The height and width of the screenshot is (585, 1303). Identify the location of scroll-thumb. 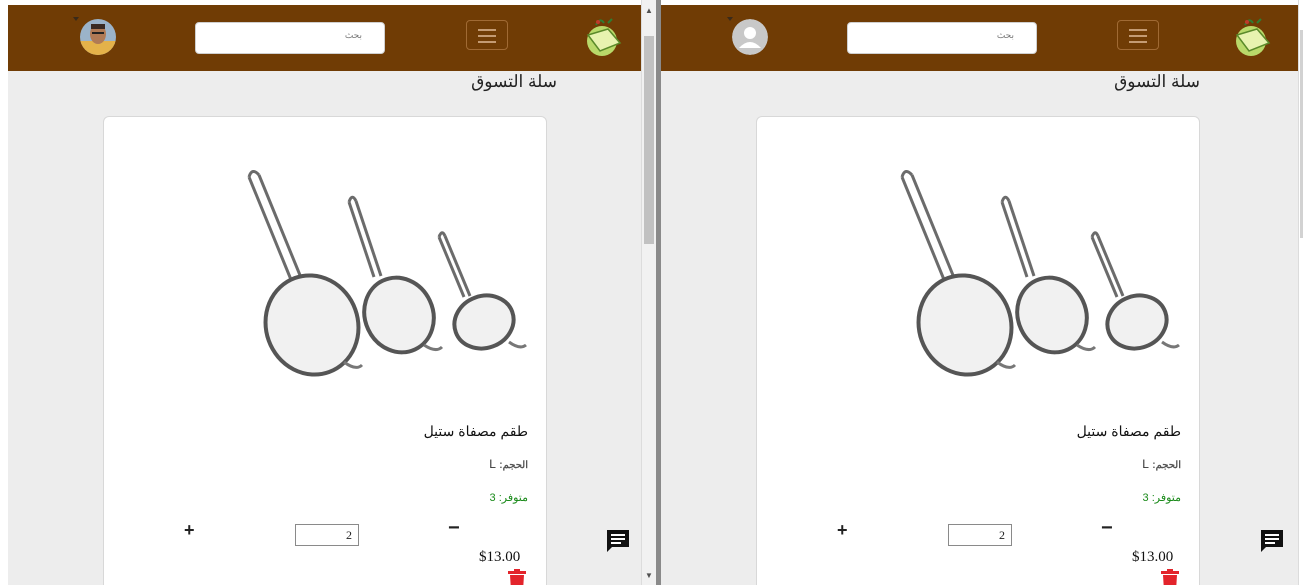
(649, 140).